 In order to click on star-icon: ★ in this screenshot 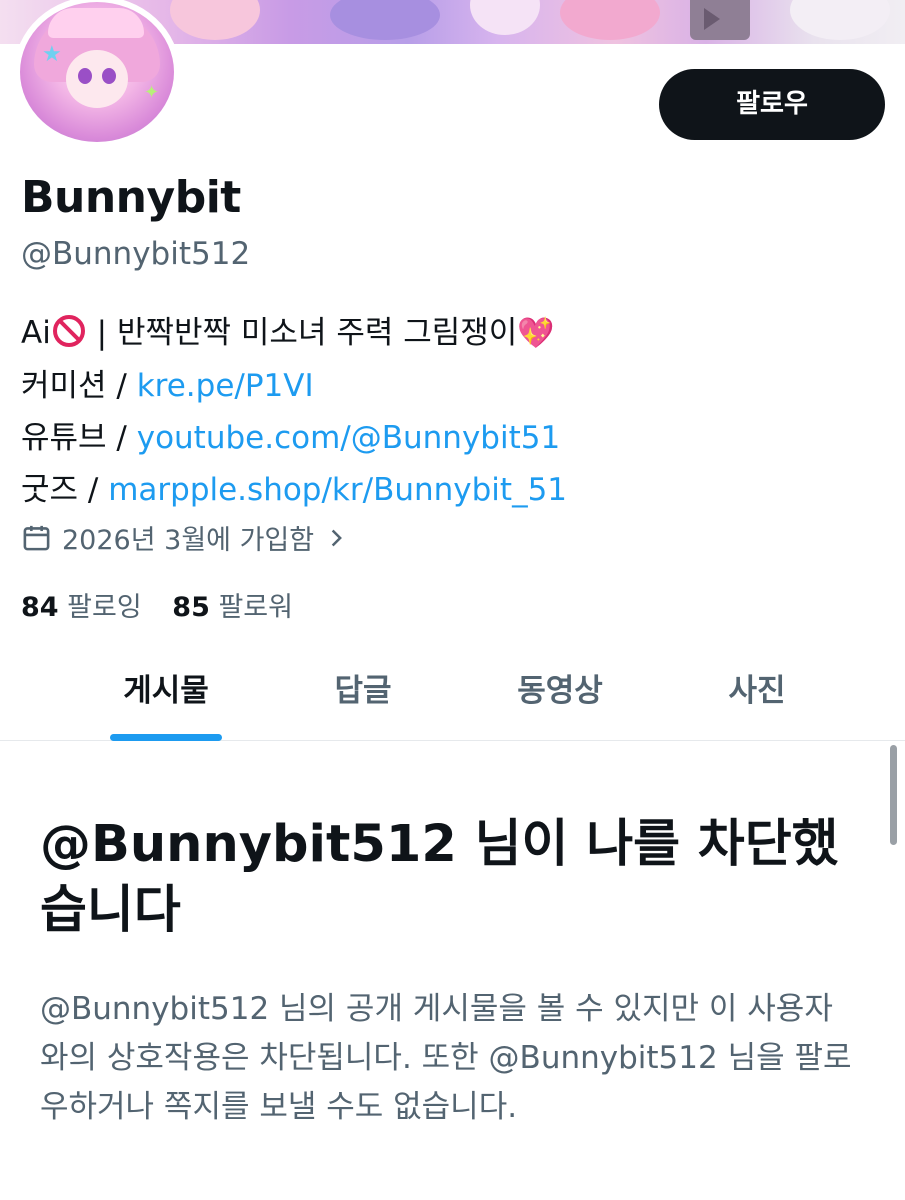, I will do `click(52, 54)`.